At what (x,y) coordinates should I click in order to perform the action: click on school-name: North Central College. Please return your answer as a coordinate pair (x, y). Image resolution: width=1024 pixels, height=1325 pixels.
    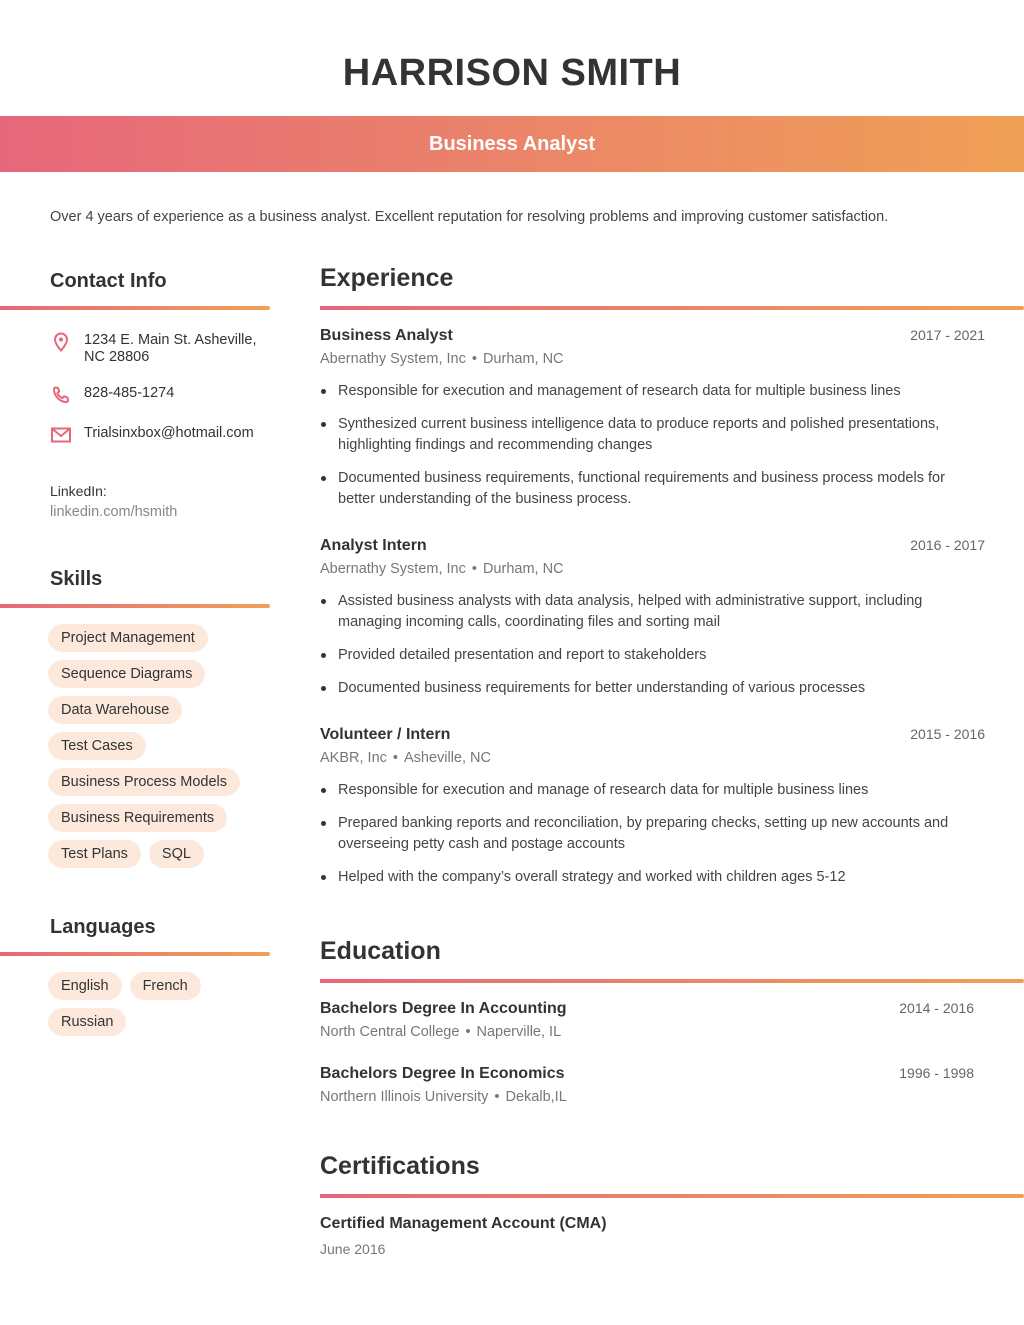
    Looking at the image, I should click on (390, 1032).